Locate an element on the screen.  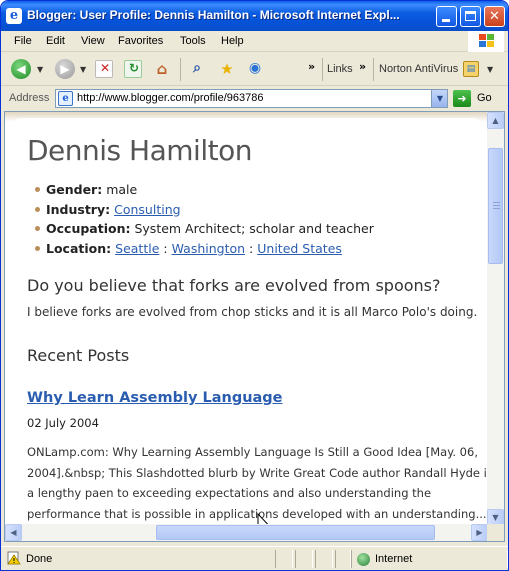
location-state-link: Washington is located at coordinates (208, 248).